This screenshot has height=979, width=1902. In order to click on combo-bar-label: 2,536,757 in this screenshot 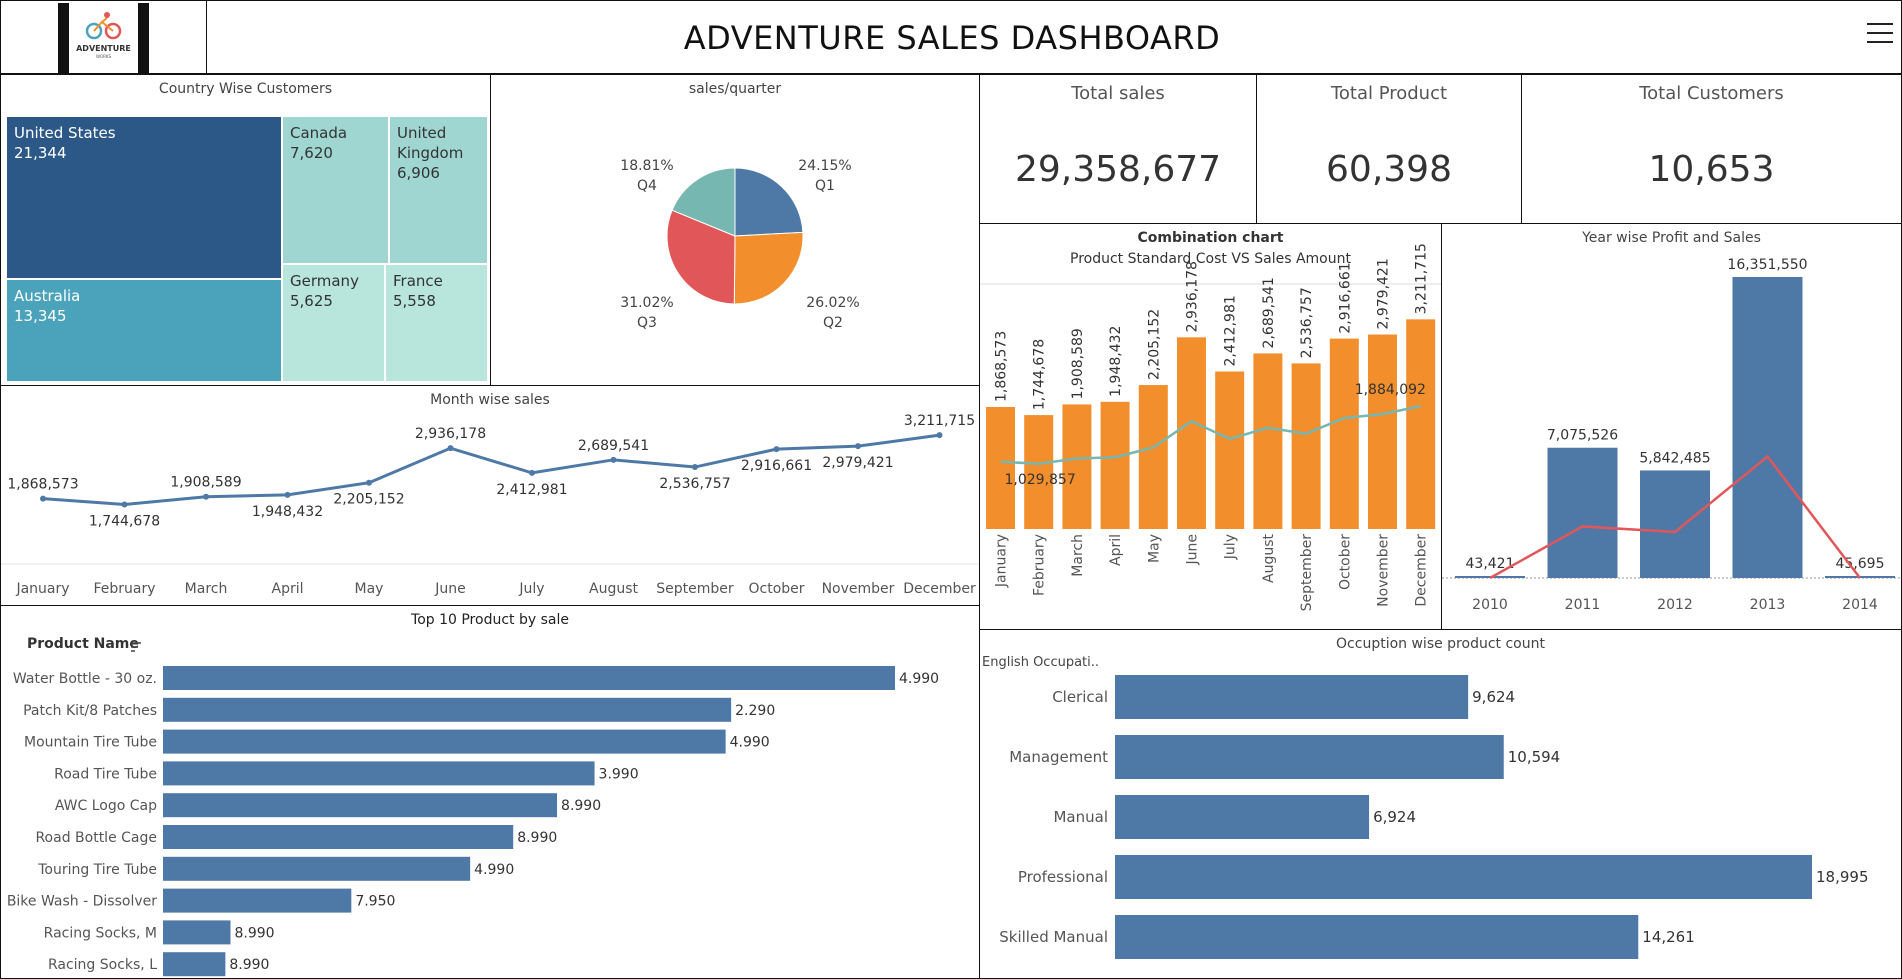, I will do `click(1307, 322)`.